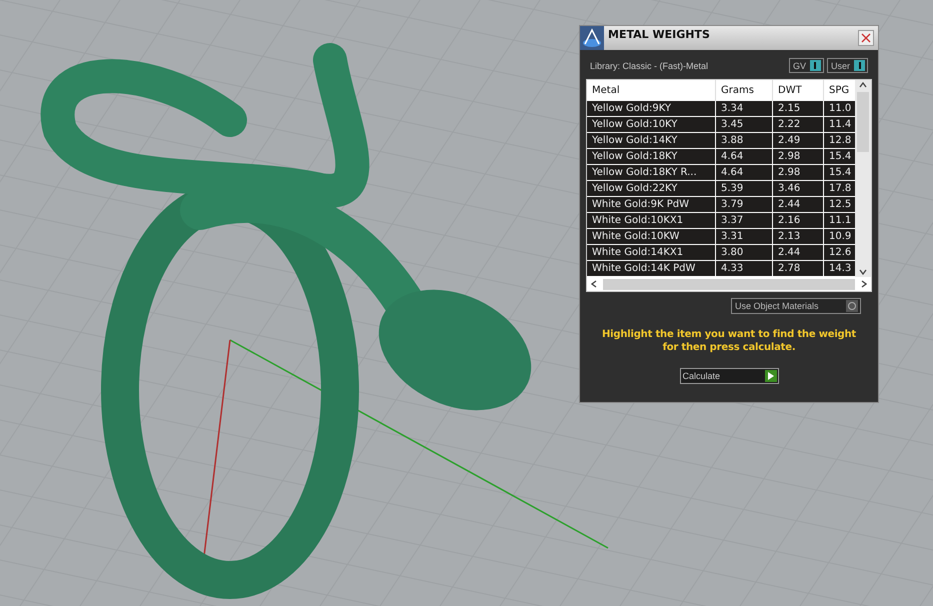  Describe the element at coordinates (839, 237) in the screenshot. I see `table-cell: 10.9` at that location.